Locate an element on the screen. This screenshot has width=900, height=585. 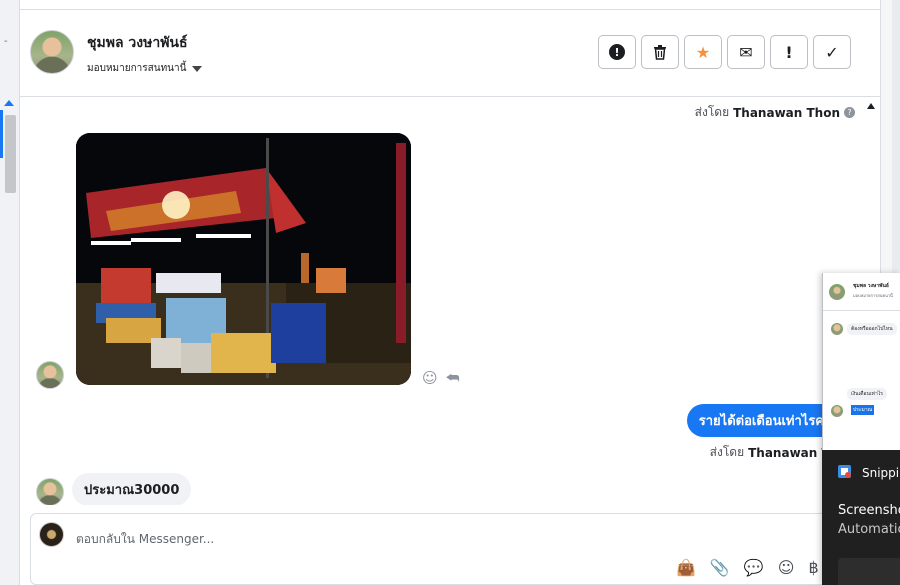
contact-name: ชุมพล วงษาพันธ์ is located at coordinates (137, 43).